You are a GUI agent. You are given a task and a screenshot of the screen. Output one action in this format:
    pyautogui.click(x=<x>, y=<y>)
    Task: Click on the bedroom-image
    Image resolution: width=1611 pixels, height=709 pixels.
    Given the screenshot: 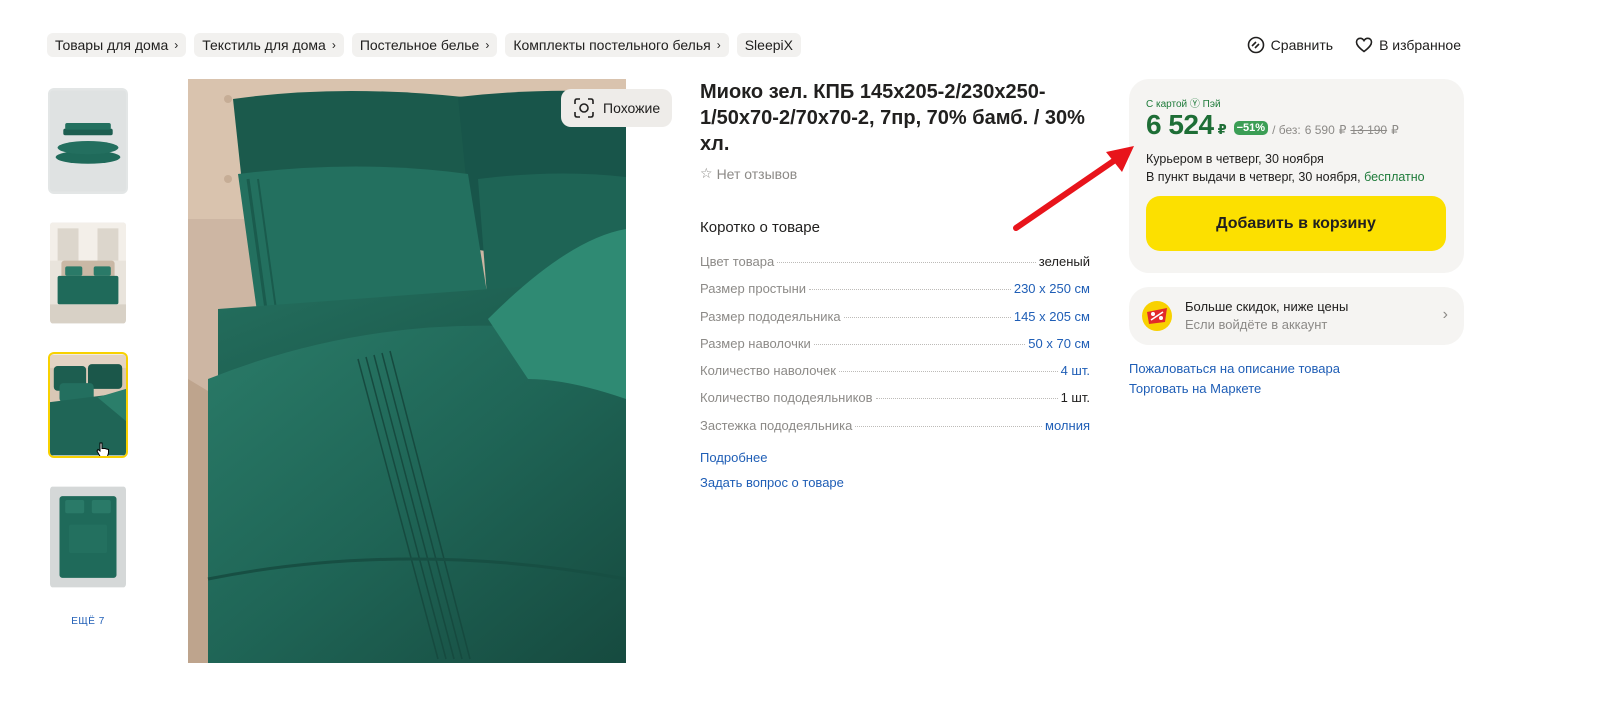 What is the action you would take?
    pyautogui.click(x=88, y=273)
    